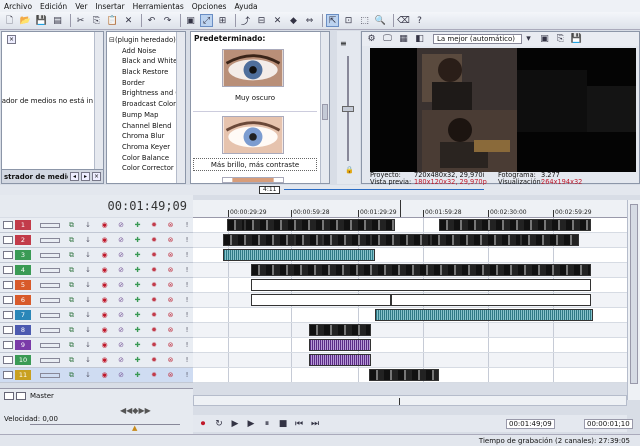  I want to click on selection-start-timecode: 00:01:49;09, so click(530, 424).